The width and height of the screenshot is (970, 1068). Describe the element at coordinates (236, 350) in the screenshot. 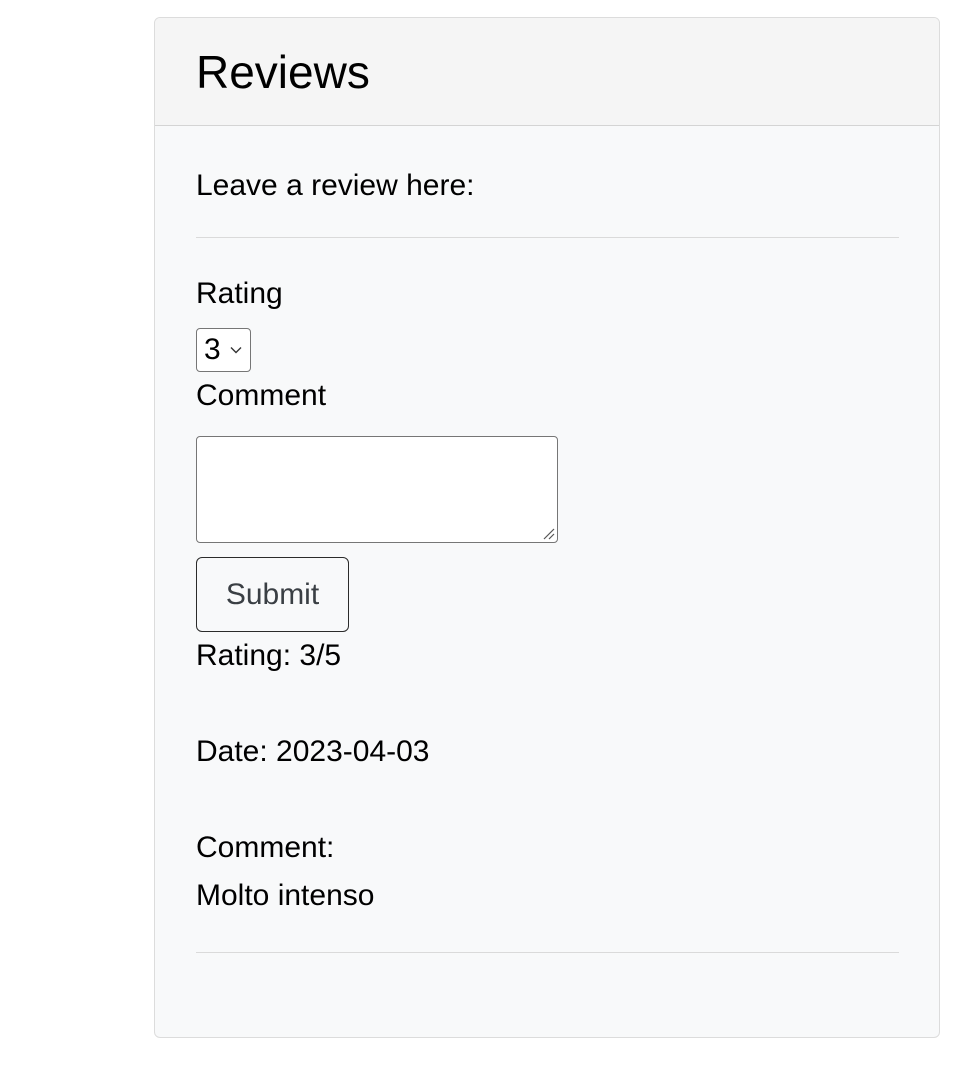

I see `chevron-down-icon` at that location.